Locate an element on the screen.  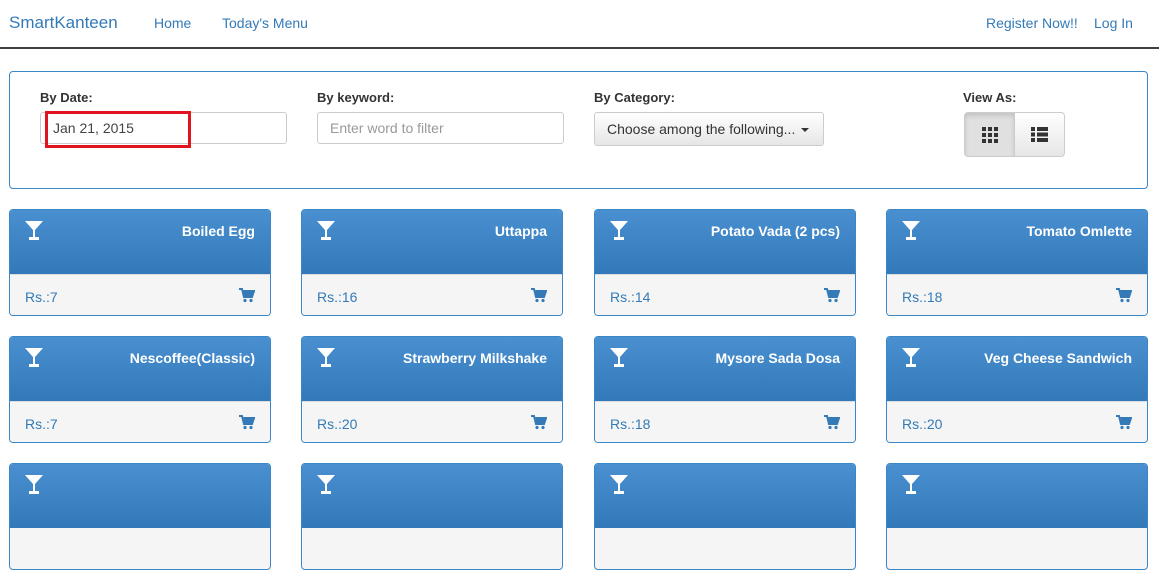
card-header: Boiled Egg is located at coordinates (140, 242).